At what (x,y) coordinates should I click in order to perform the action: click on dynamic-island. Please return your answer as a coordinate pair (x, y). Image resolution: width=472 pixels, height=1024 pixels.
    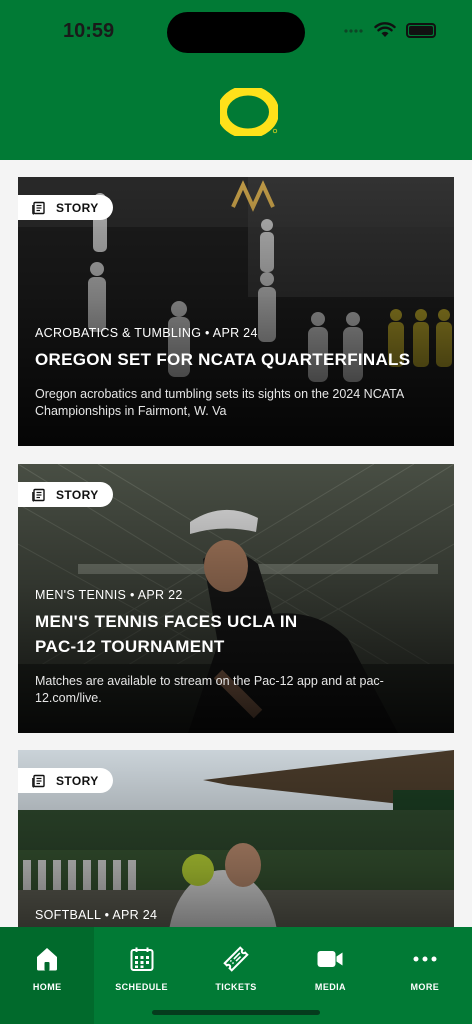
    Looking at the image, I should click on (236, 32).